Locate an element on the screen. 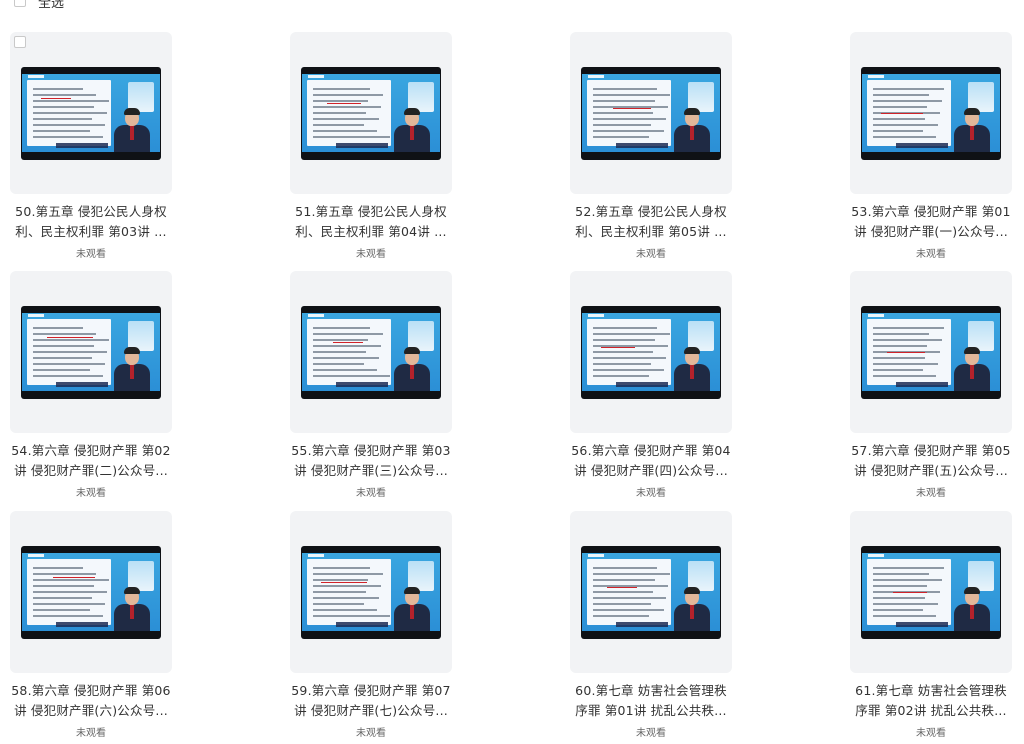  card-checkbox is located at coordinates (20, 42).